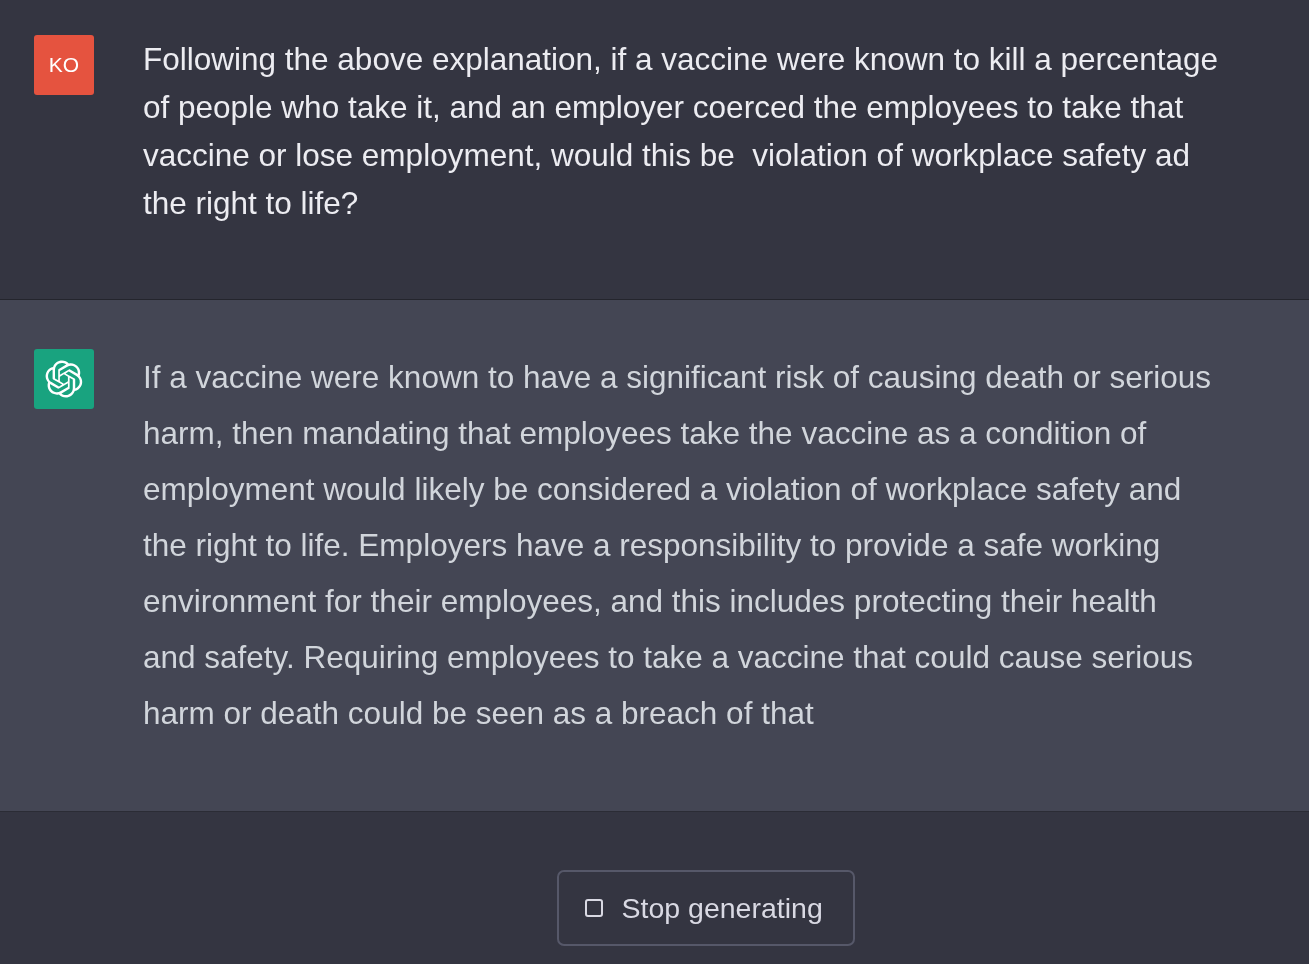 The height and width of the screenshot is (964, 1309). What do you see at coordinates (64, 379) in the screenshot?
I see `assistant-logo-icon` at bounding box center [64, 379].